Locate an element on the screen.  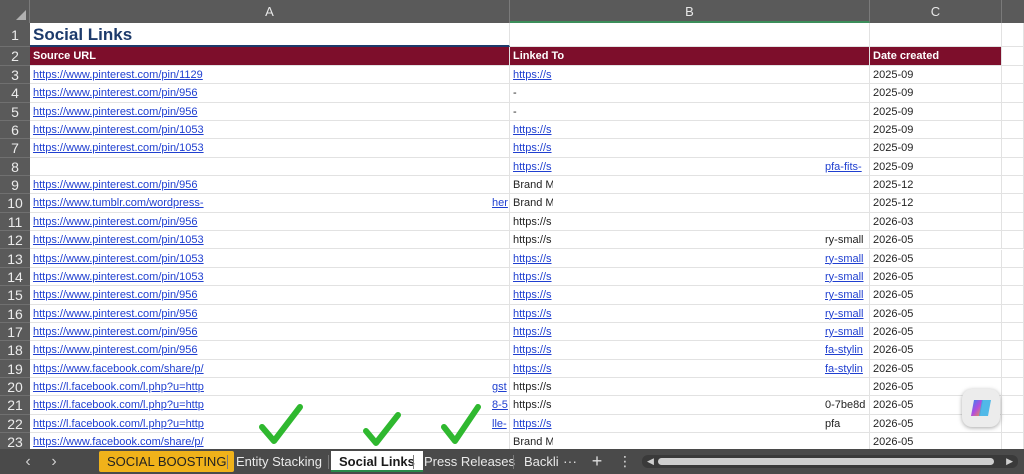
row-header: 8 is located at coordinates (15, 167).